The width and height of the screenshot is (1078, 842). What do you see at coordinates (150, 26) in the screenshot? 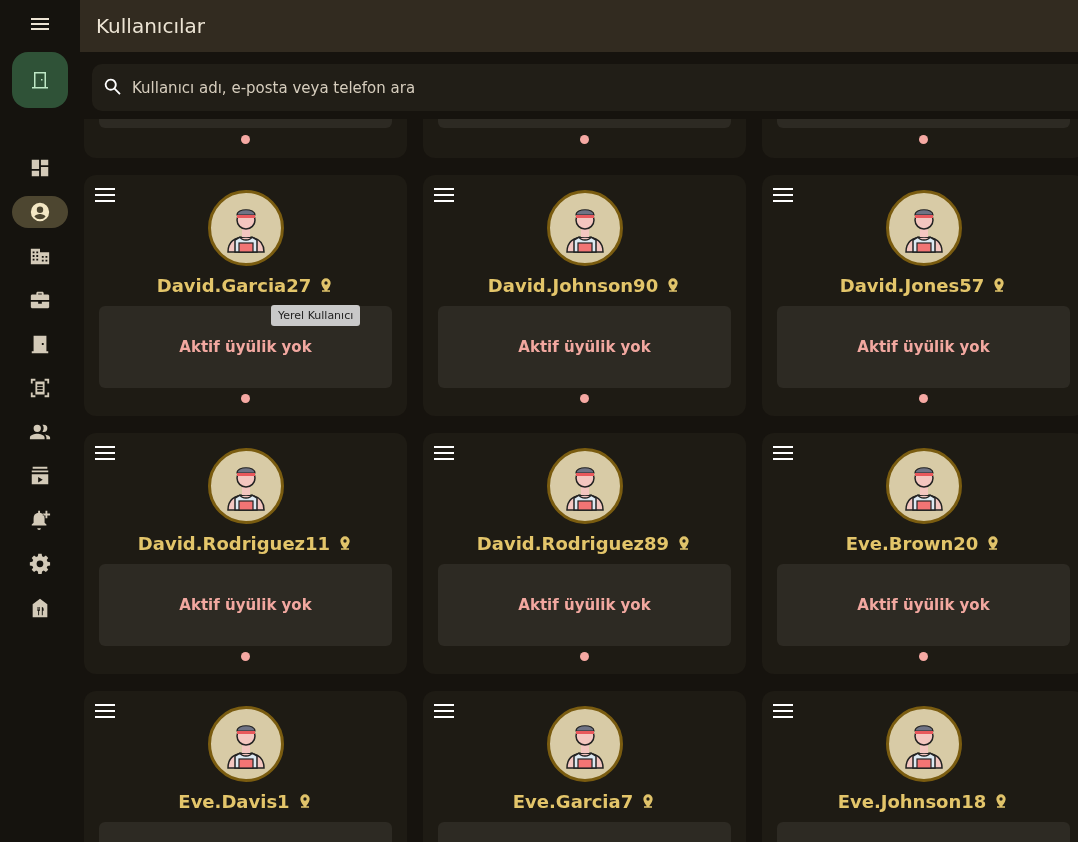
I see `page-title: Kullanıcılar` at bounding box center [150, 26].